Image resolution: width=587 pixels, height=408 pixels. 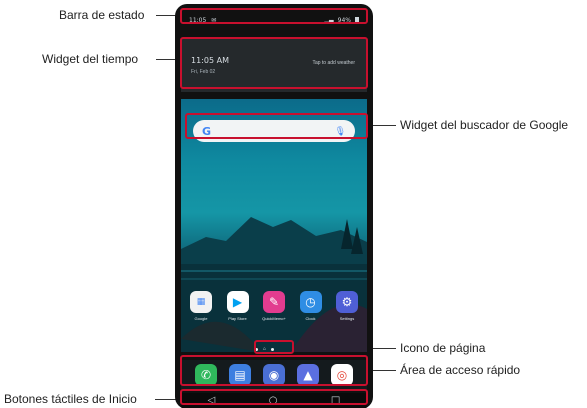 What do you see at coordinates (274, 16) in the screenshot?
I see `status-bar-frame` at bounding box center [274, 16].